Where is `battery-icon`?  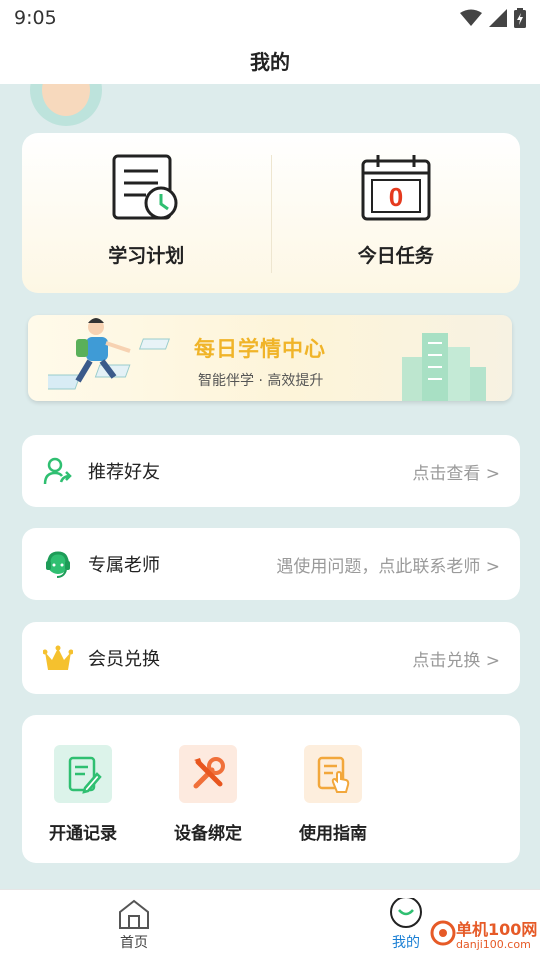 battery-icon is located at coordinates (520, 18).